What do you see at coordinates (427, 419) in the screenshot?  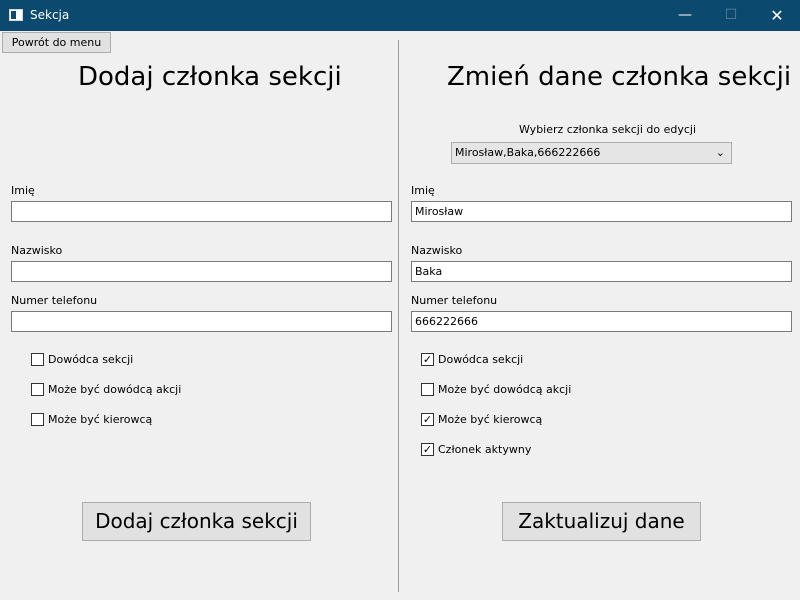 I see `edit-driver-checkbox: ✓` at bounding box center [427, 419].